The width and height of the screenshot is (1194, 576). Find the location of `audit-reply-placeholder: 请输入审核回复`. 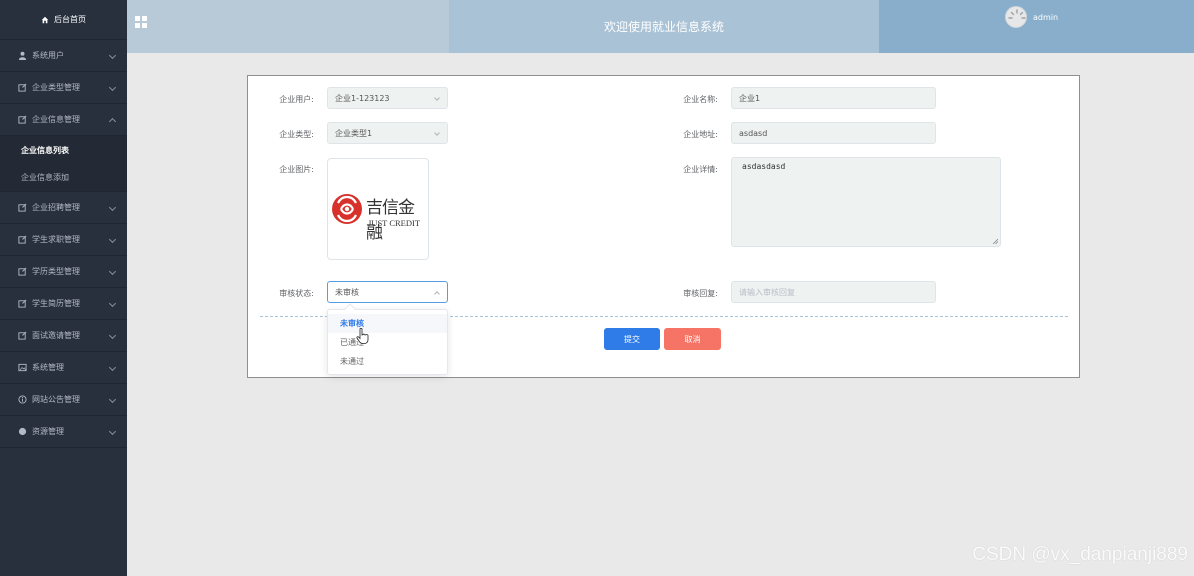

audit-reply-placeholder: 请输入审核回复 is located at coordinates (767, 292).